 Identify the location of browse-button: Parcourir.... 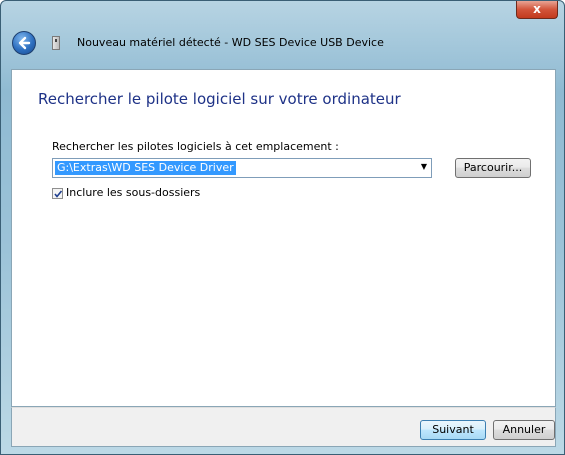
(493, 168).